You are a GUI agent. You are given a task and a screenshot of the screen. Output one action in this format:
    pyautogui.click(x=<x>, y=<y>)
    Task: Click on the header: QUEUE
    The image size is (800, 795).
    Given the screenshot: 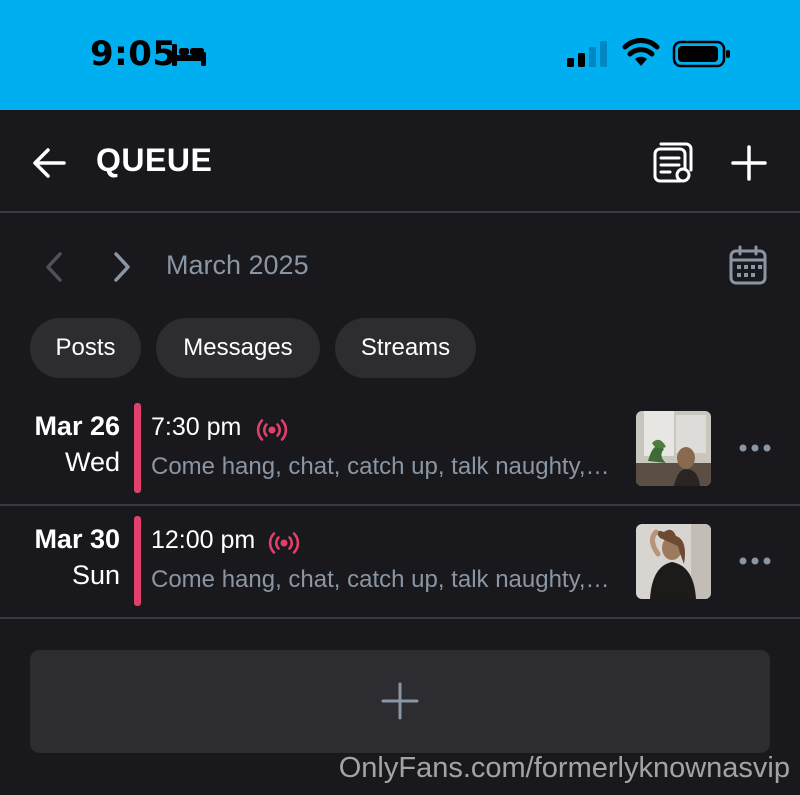 What is the action you would take?
    pyautogui.click(x=400, y=161)
    